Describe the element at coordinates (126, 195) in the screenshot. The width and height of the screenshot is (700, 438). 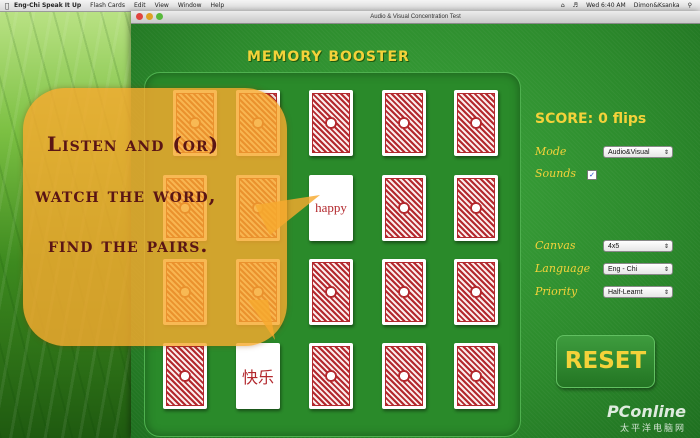
I see `bubble-line-2: watch the word,` at that location.